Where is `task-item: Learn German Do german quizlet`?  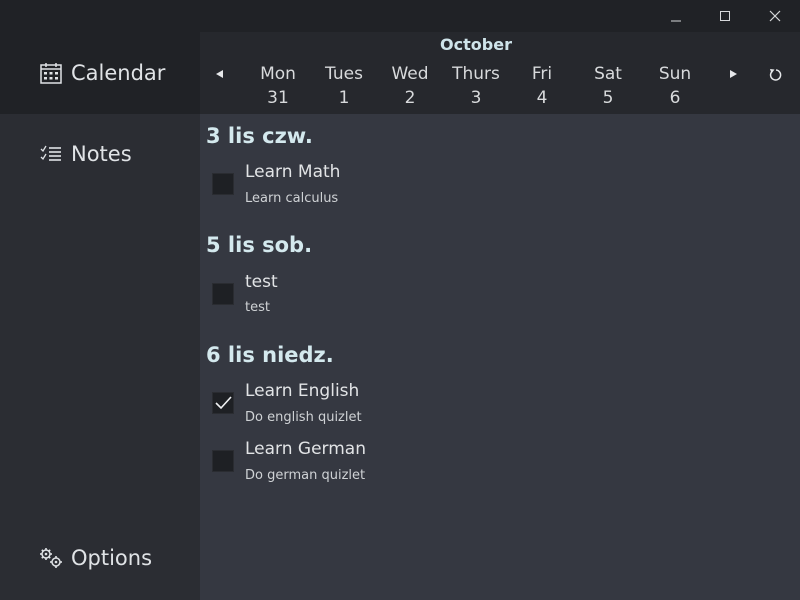
task-item: Learn German Do german quizlet is located at coordinates (500, 464).